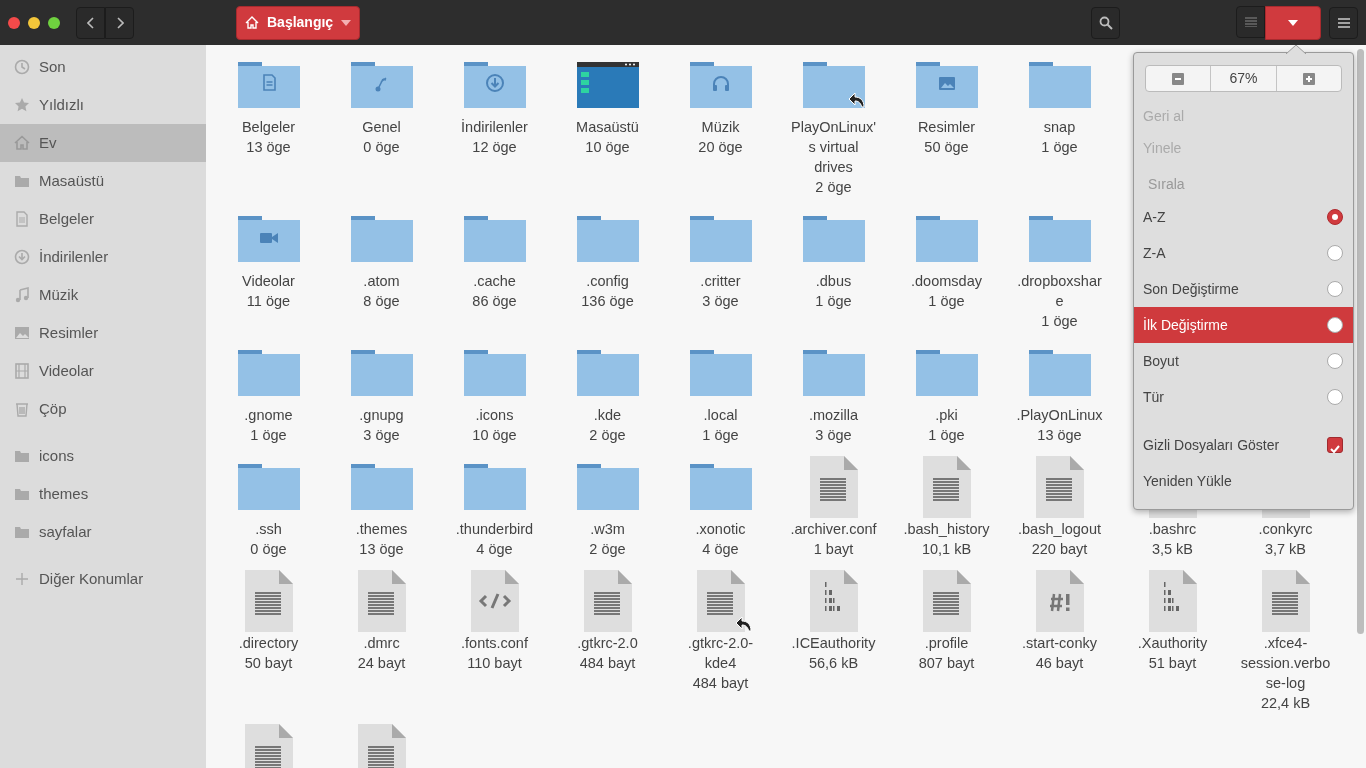 Image resolution: width=1366 pixels, height=768 pixels. Describe the element at coordinates (1059, 127) in the screenshot. I see `file-name: snap` at that location.